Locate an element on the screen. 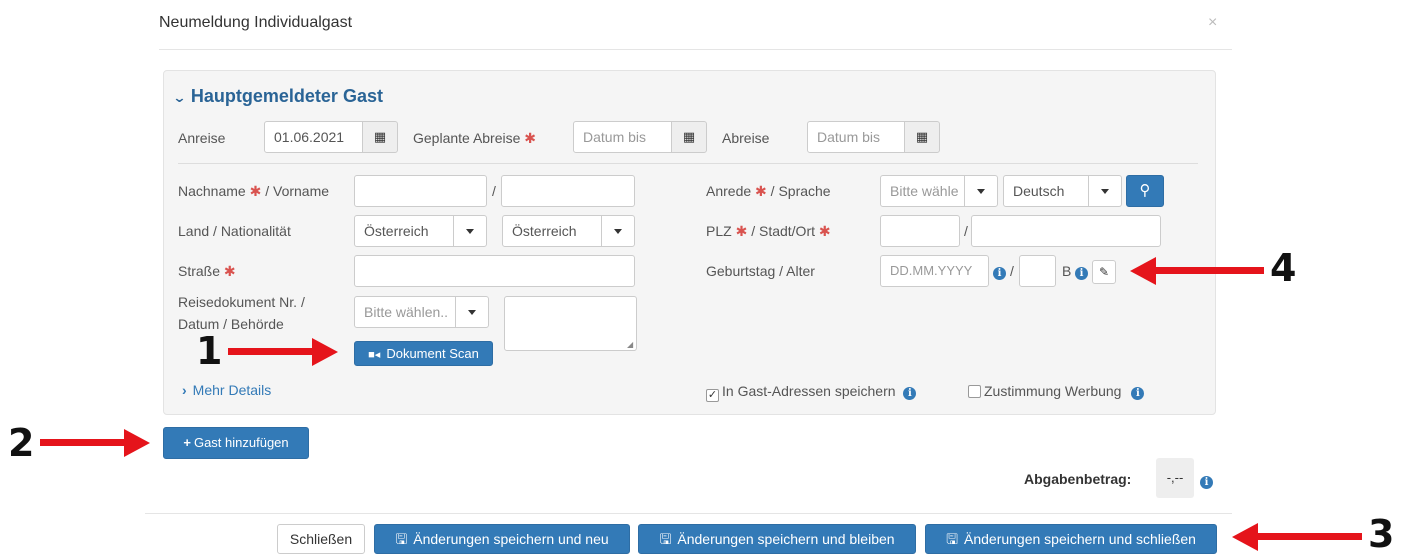  nationality-select: Österreich is located at coordinates (552, 231).